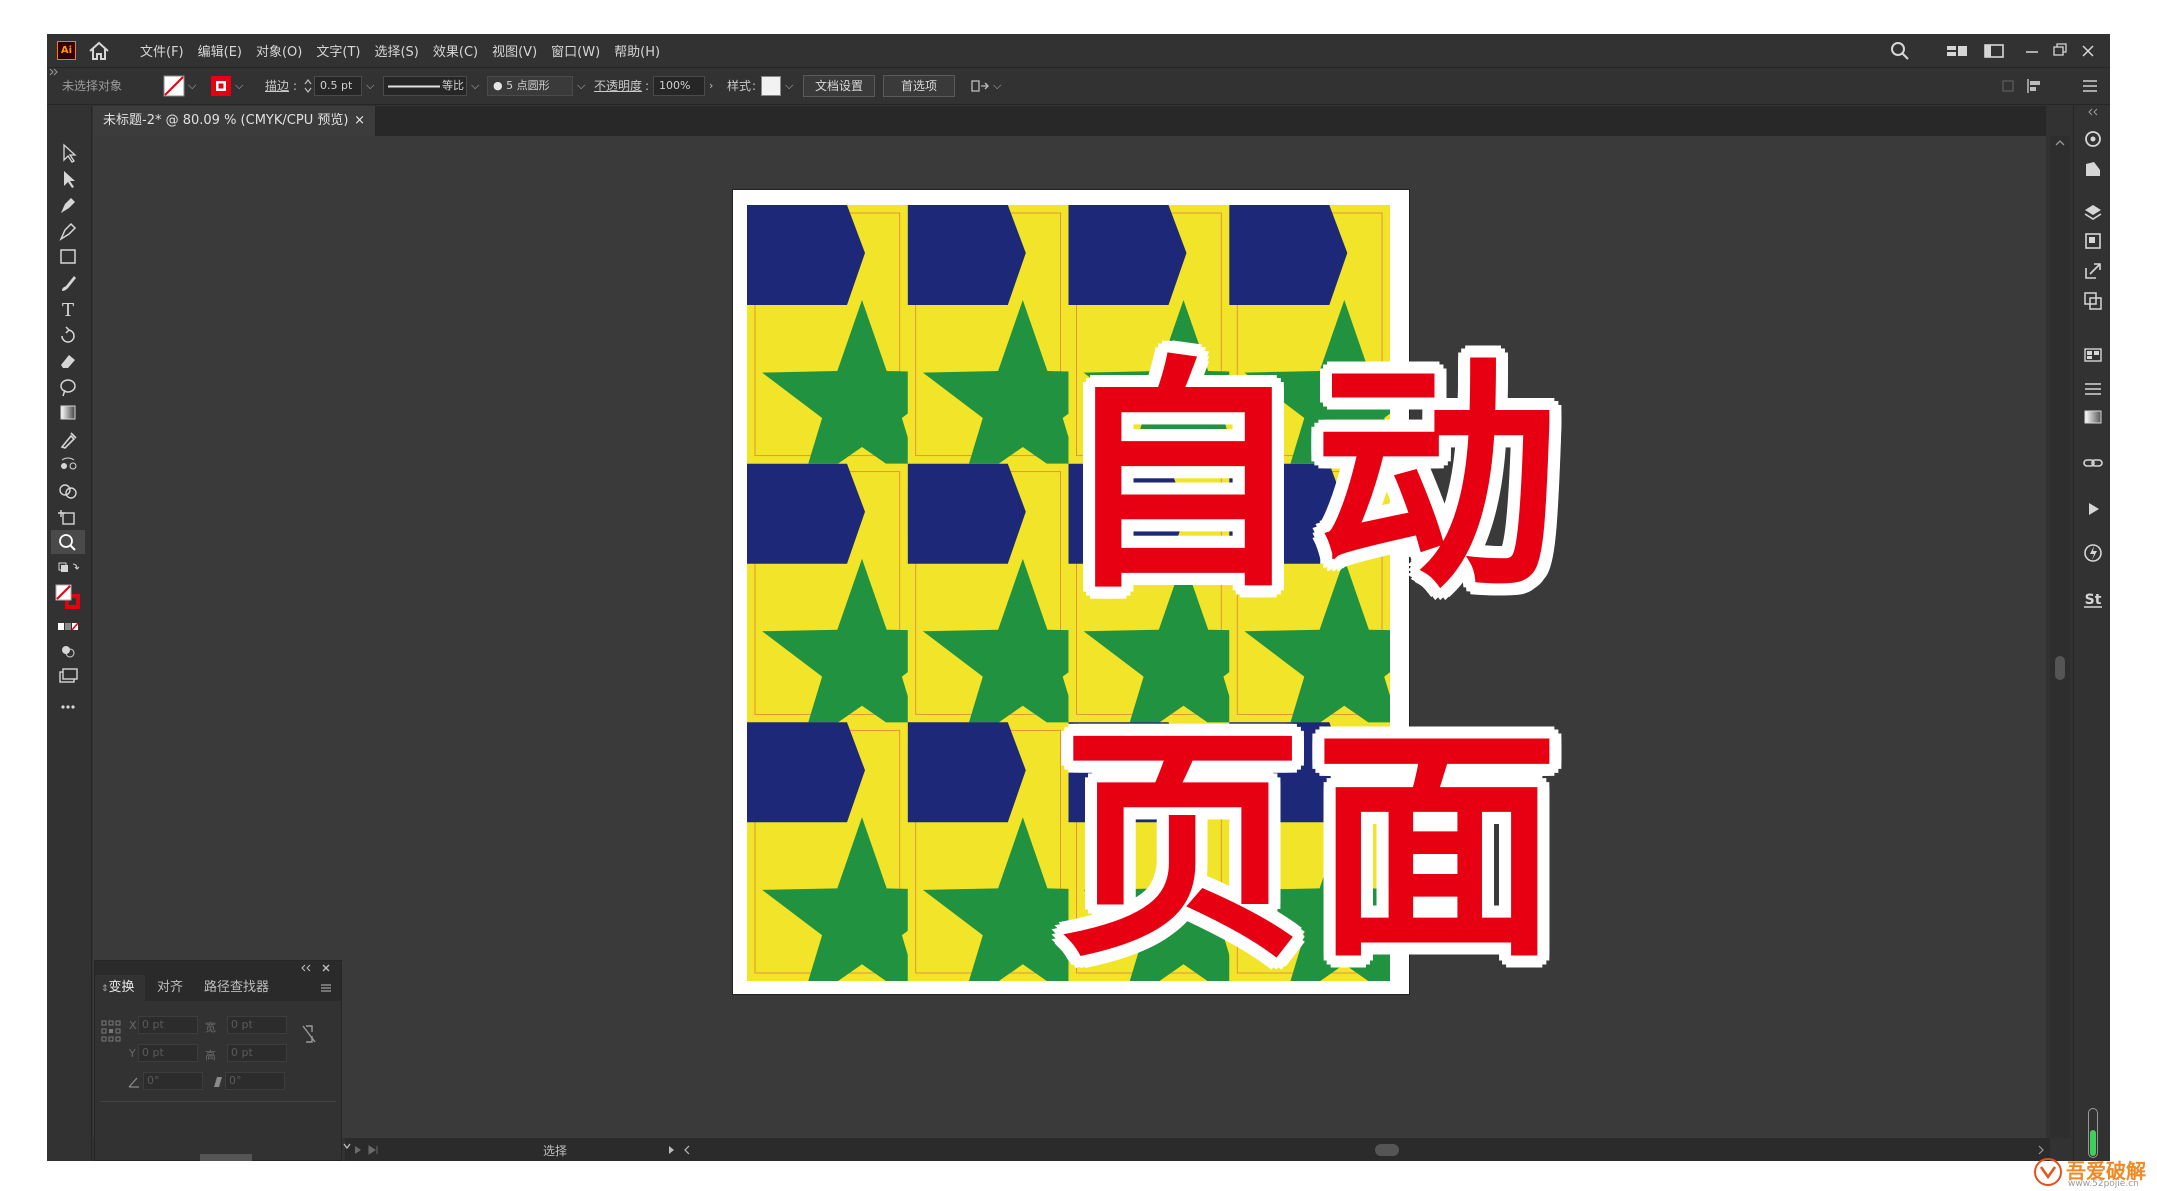  I want to click on align-icon, so click(2035, 86).